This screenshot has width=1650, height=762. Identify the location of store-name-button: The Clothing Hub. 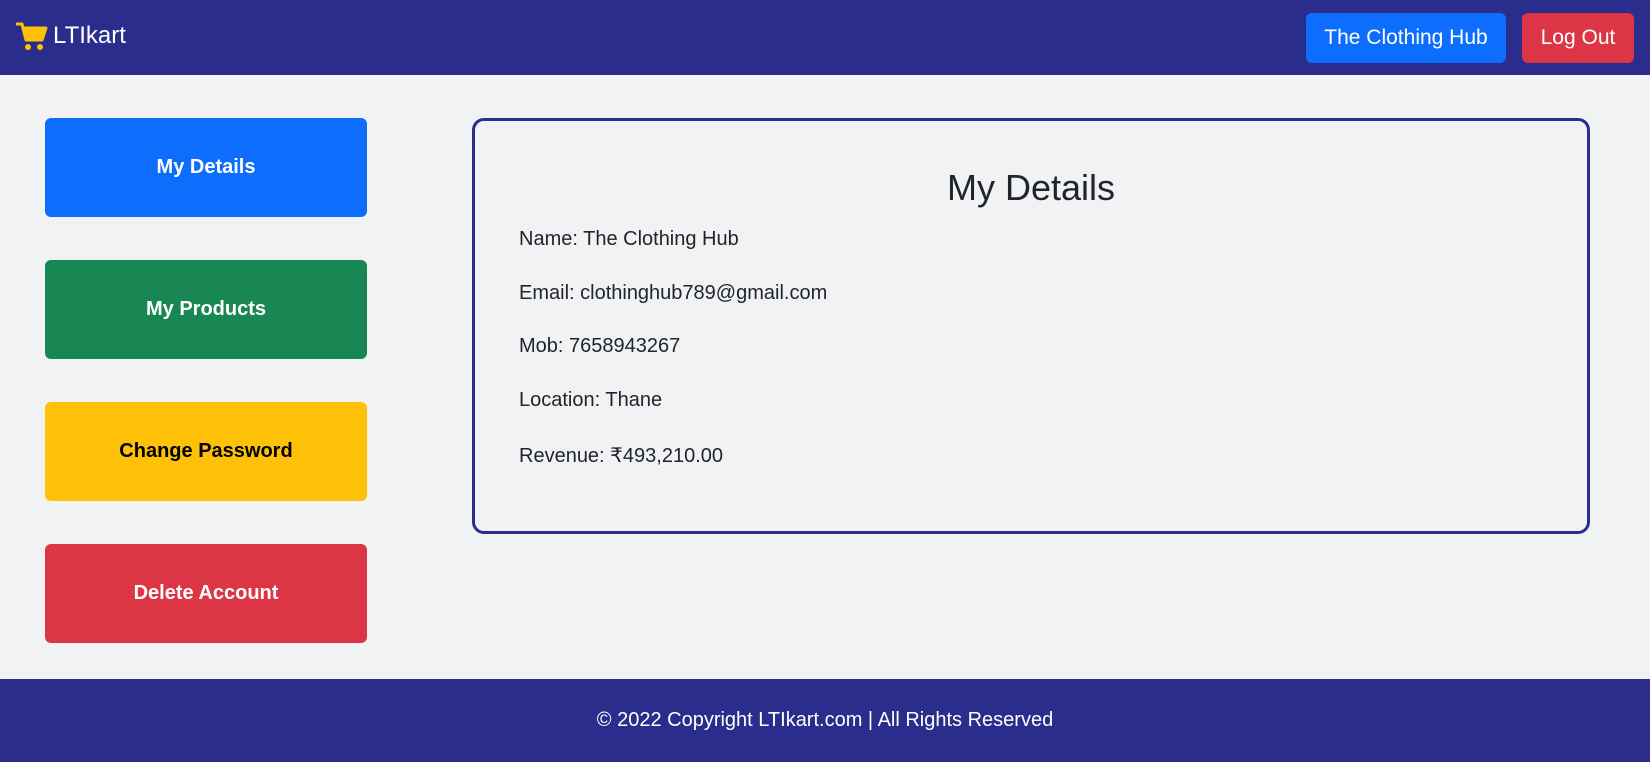
(1406, 38).